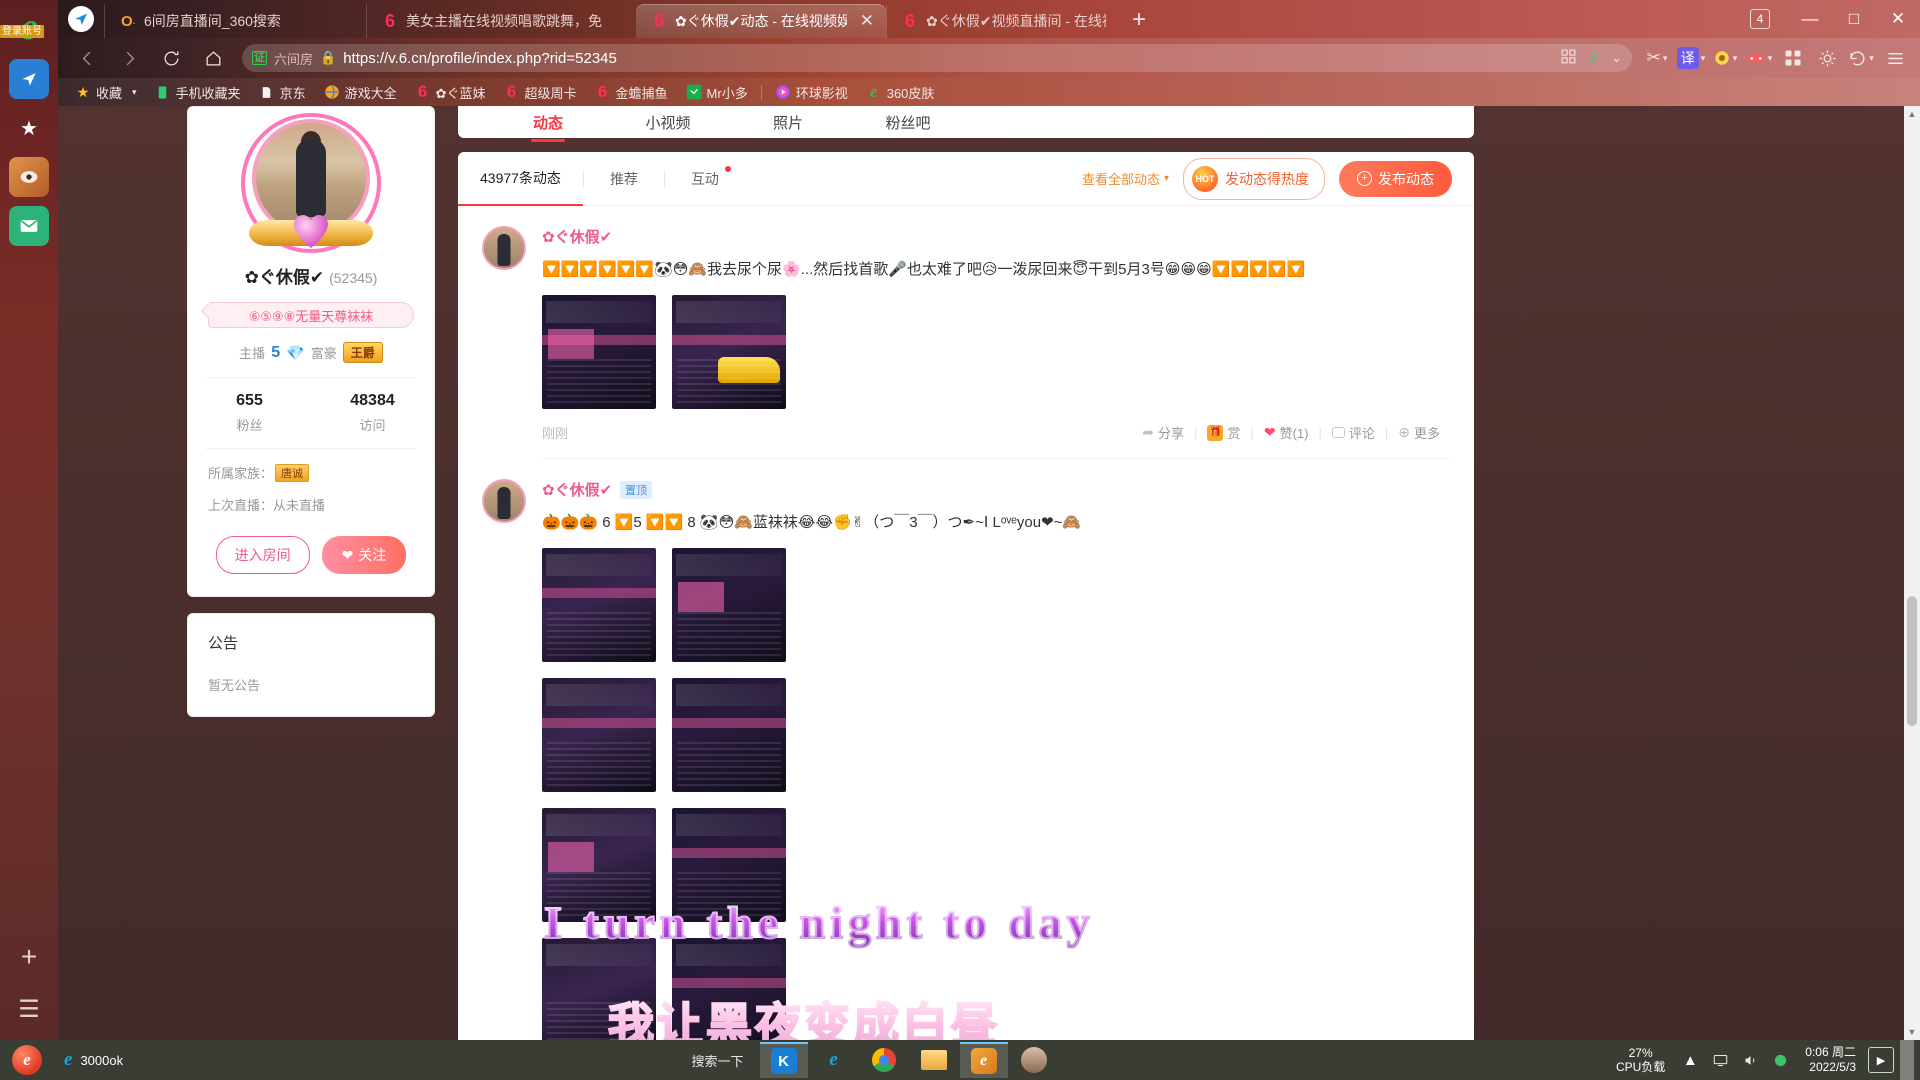 This screenshot has width=1920, height=1080. What do you see at coordinates (1002, 21) in the screenshot?
I see `browser-tab-3: 6 ✿ぐ休假✔视频直播间 - 在线视` at bounding box center [1002, 21].